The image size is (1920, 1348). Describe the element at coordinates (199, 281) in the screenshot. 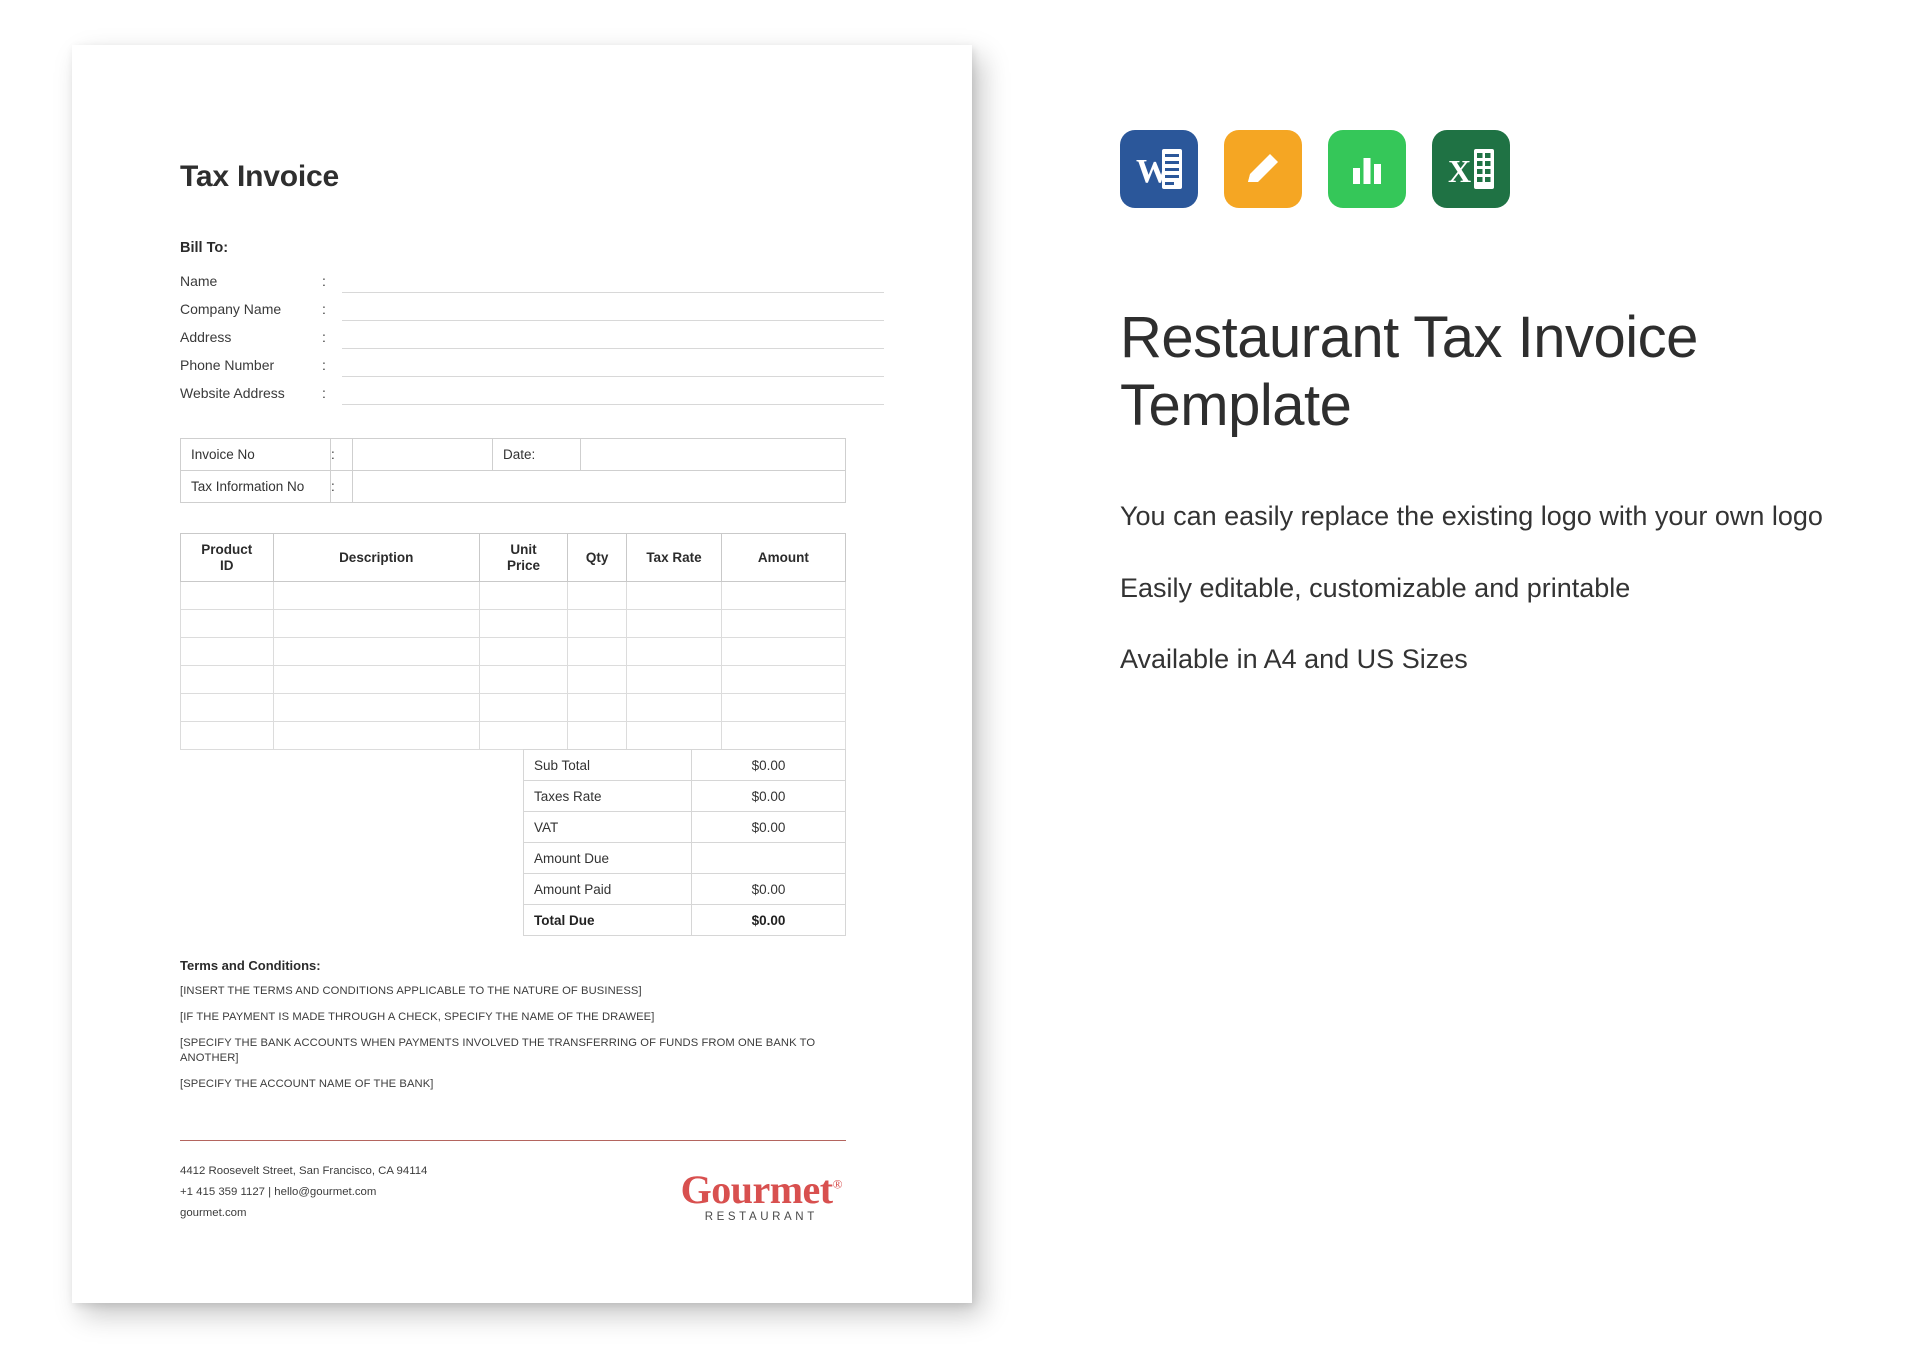

I see `field-label-name: Name` at that location.